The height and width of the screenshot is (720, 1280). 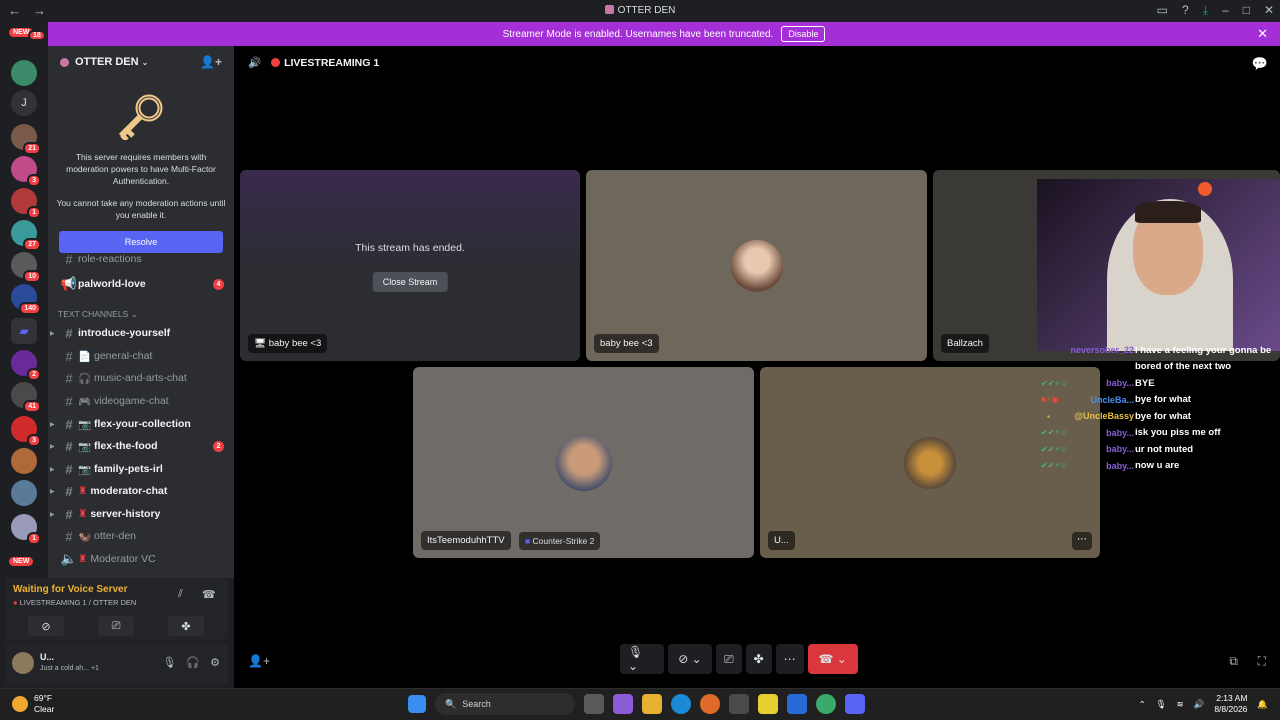 What do you see at coordinates (690, 659) in the screenshot?
I see `camera-button: ⊘ ⌄` at bounding box center [690, 659].